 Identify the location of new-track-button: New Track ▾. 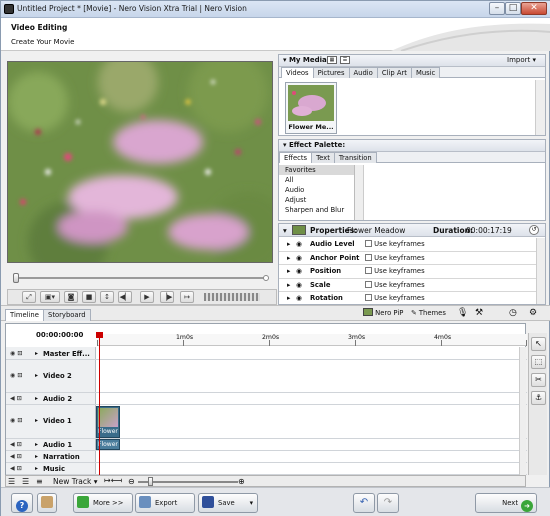
(75, 481).